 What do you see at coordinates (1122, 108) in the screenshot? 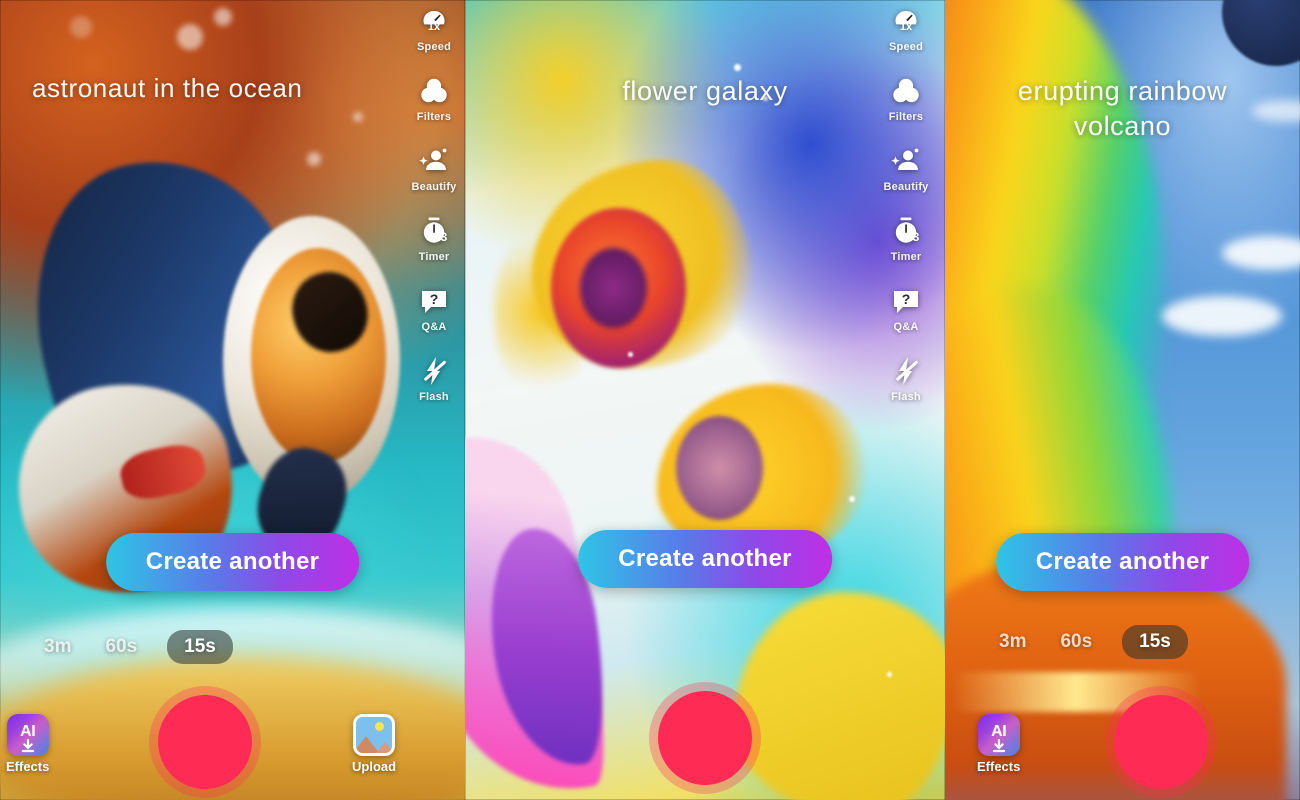
I see `prompt-caption: erupting rainbow volcano` at bounding box center [1122, 108].